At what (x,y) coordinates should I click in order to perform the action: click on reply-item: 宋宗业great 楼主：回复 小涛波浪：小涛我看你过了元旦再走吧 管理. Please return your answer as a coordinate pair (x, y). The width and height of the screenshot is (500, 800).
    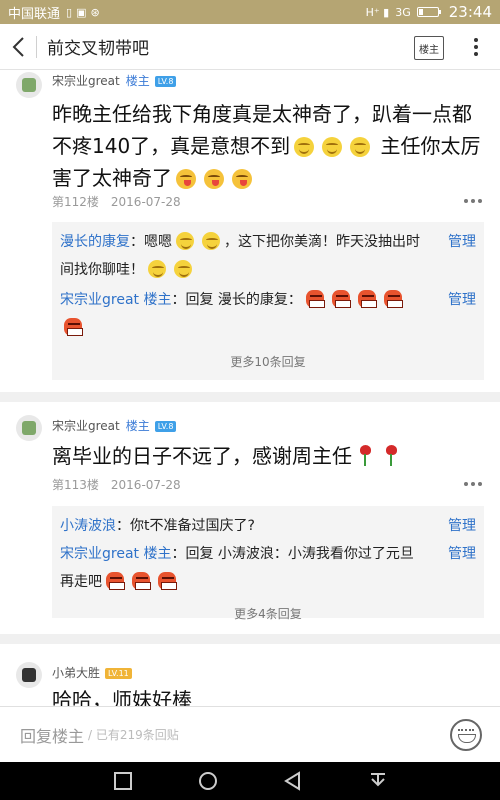
    Looking at the image, I should click on (268, 568).